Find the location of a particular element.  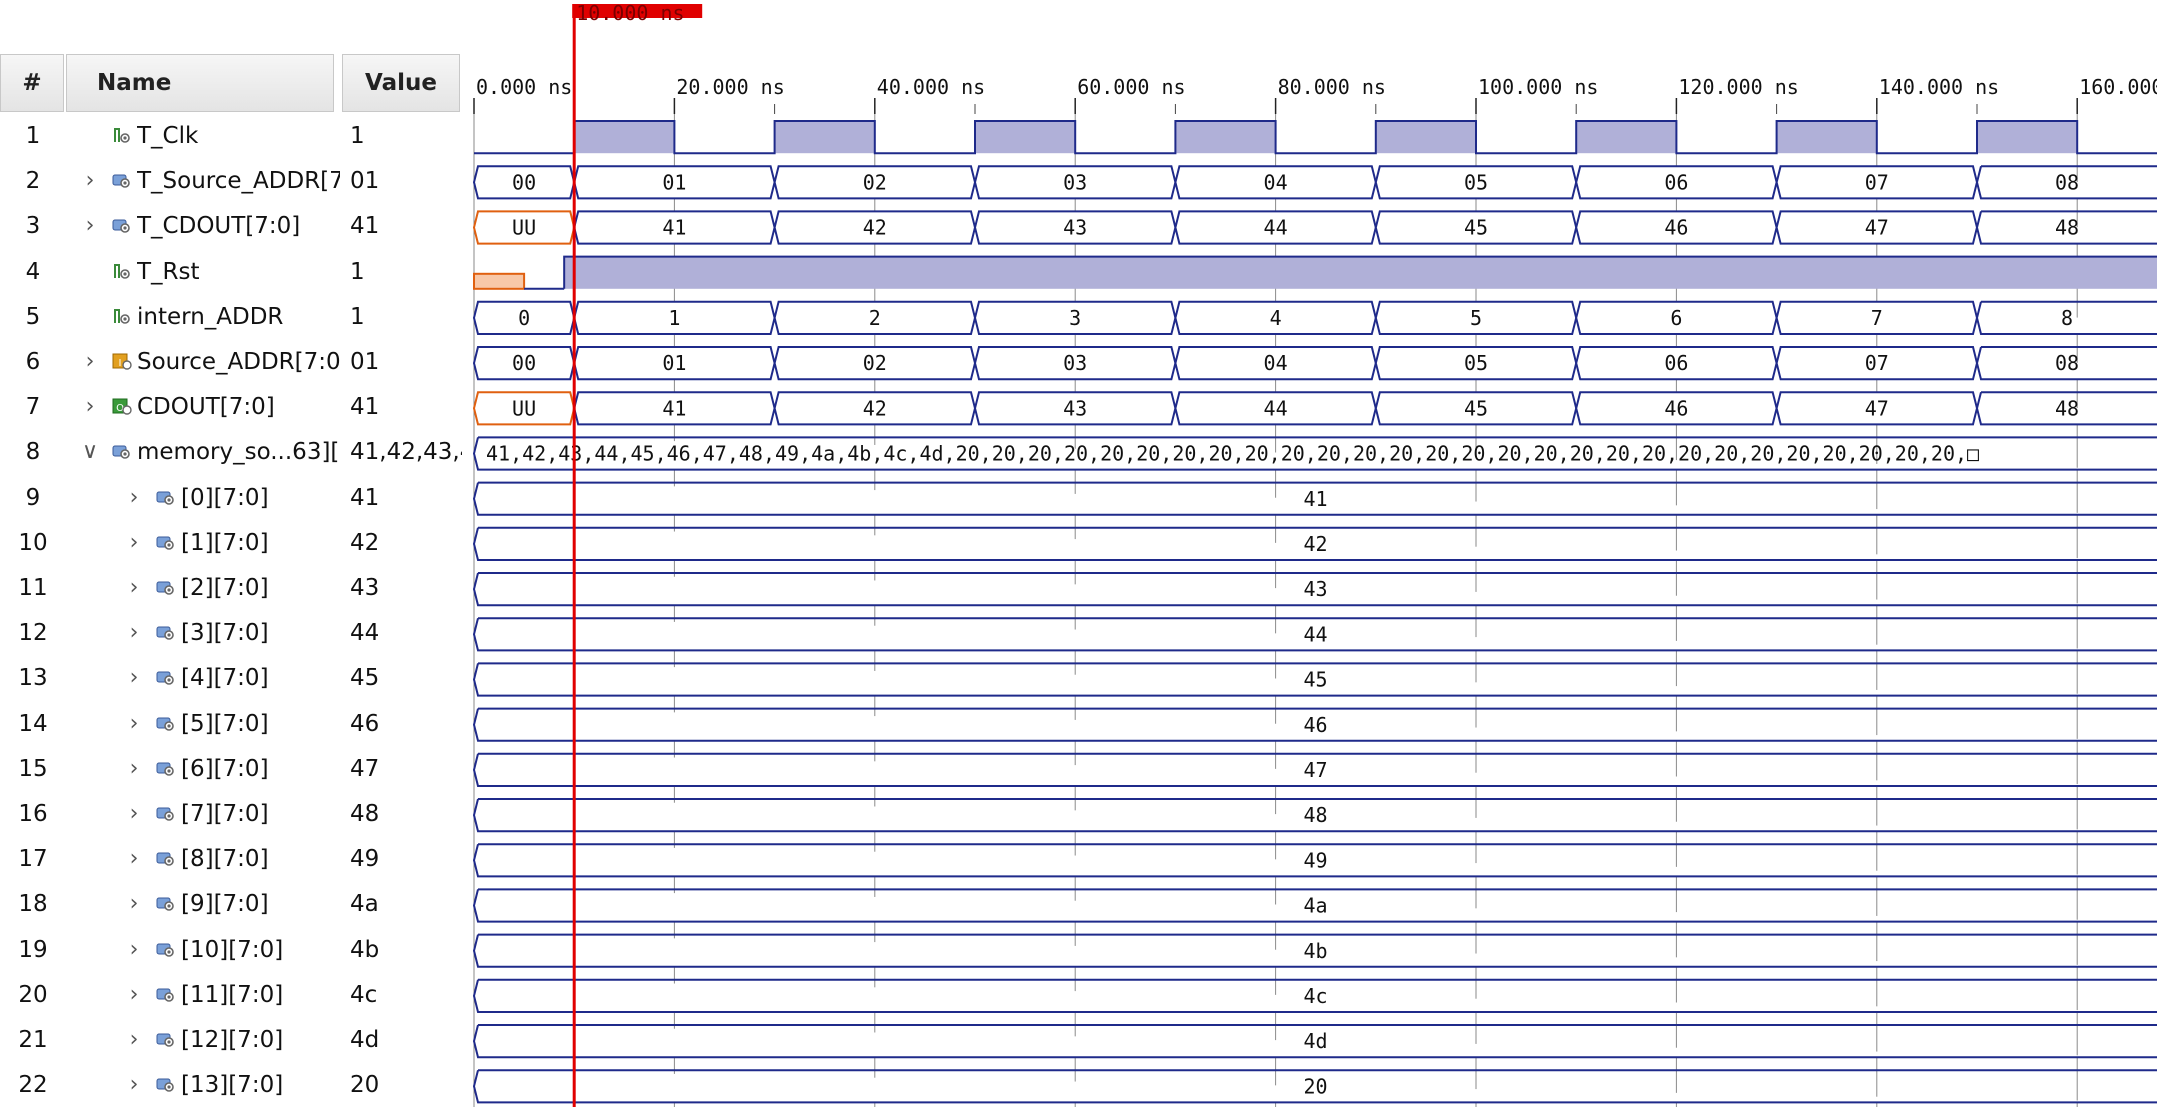

timeline-tick-label: 60.000 ns is located at coordinates (1131, 87).